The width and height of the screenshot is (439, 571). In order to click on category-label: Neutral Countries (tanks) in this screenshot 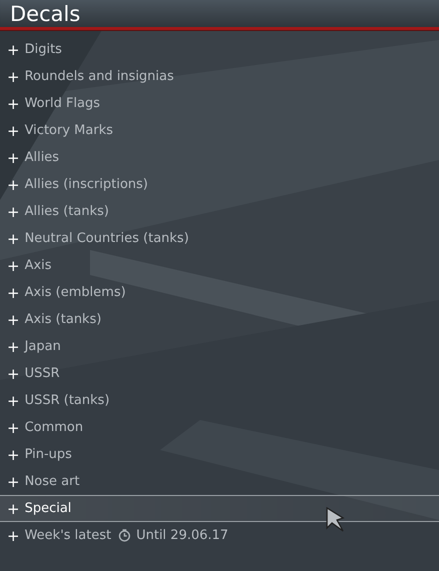, I will do `click(106, 238)`.